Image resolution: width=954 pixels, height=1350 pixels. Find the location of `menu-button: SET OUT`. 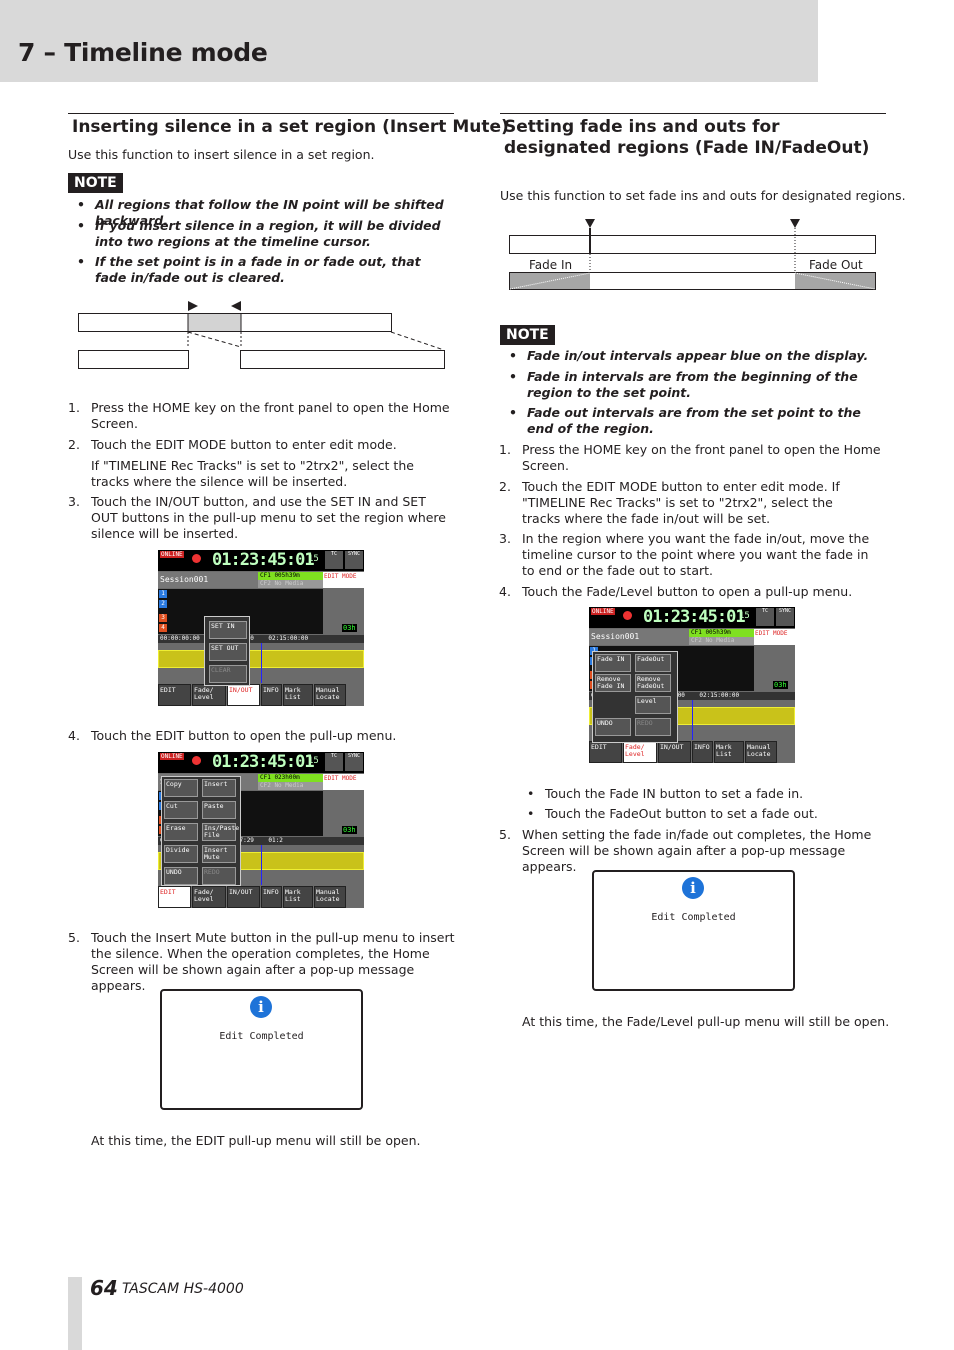

menu-button: SET OUT is located at coordinates (228, 652).